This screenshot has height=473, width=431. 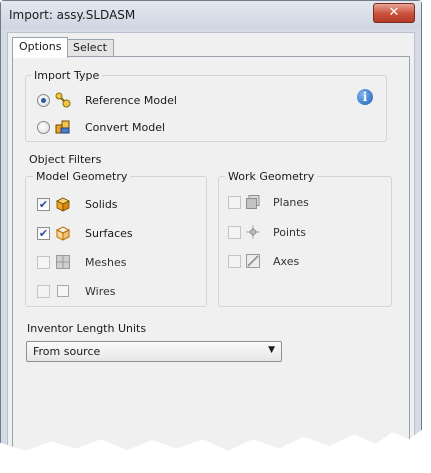 I want to click on wire-square-icon, so click(x=63, y=291).